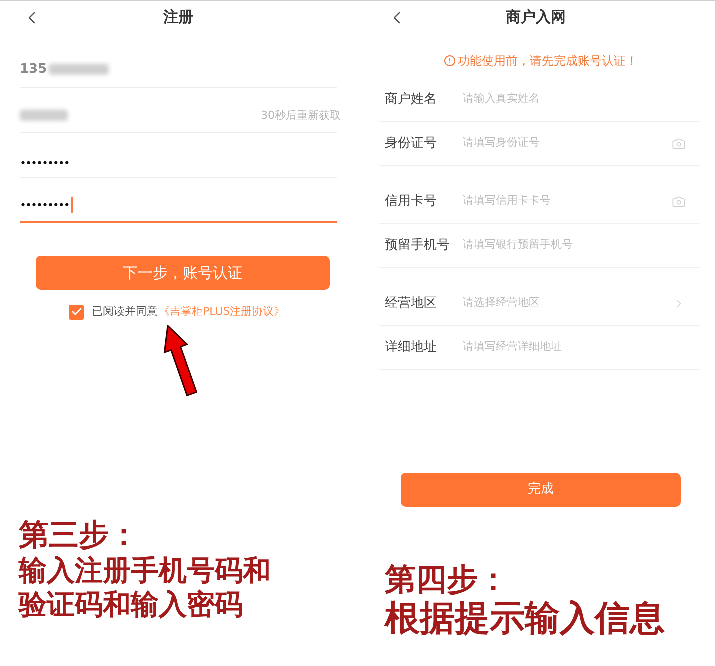 The height and width of the screenshot is (666, 715). Describe the element at coordinates (518, 245) in the screenshot. I see `placeholder-text: 请填写银行预留手机号` at that location.